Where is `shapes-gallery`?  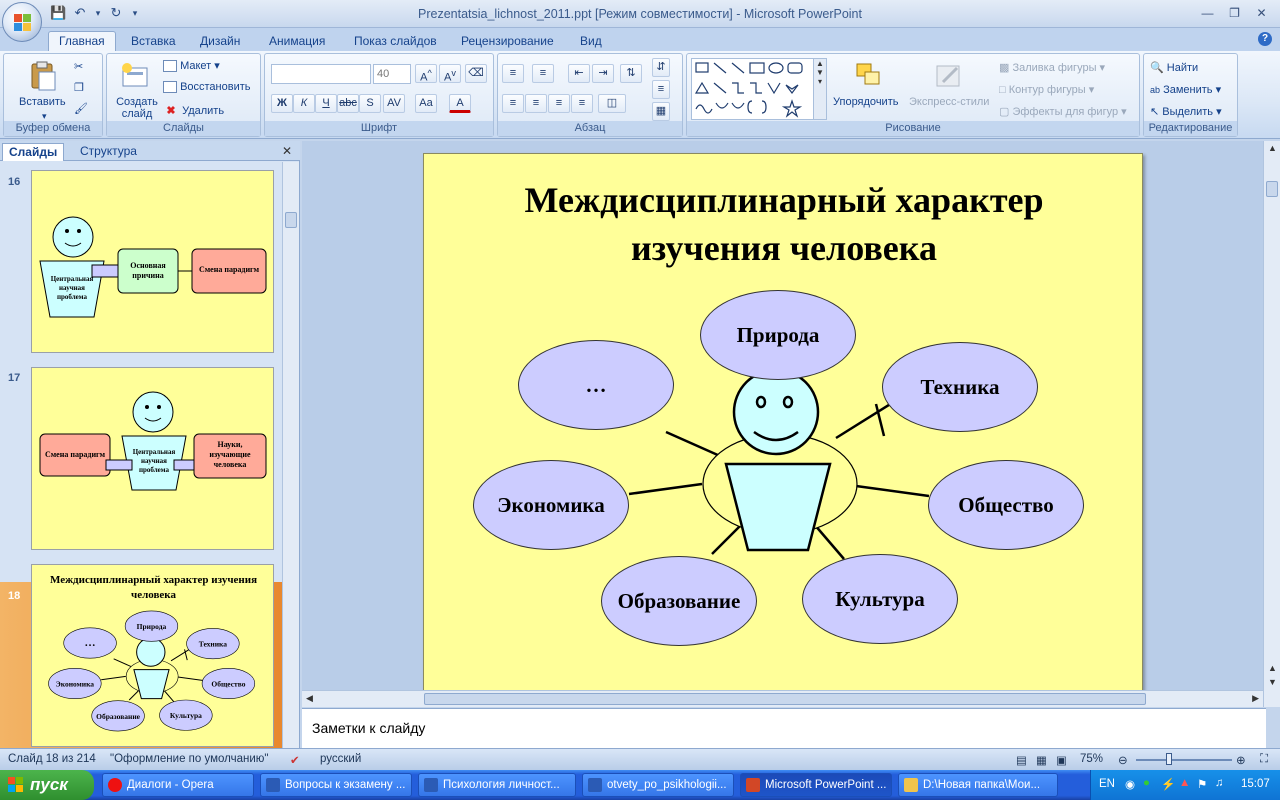
shapes-gallery is located at coordinates (756, 89).